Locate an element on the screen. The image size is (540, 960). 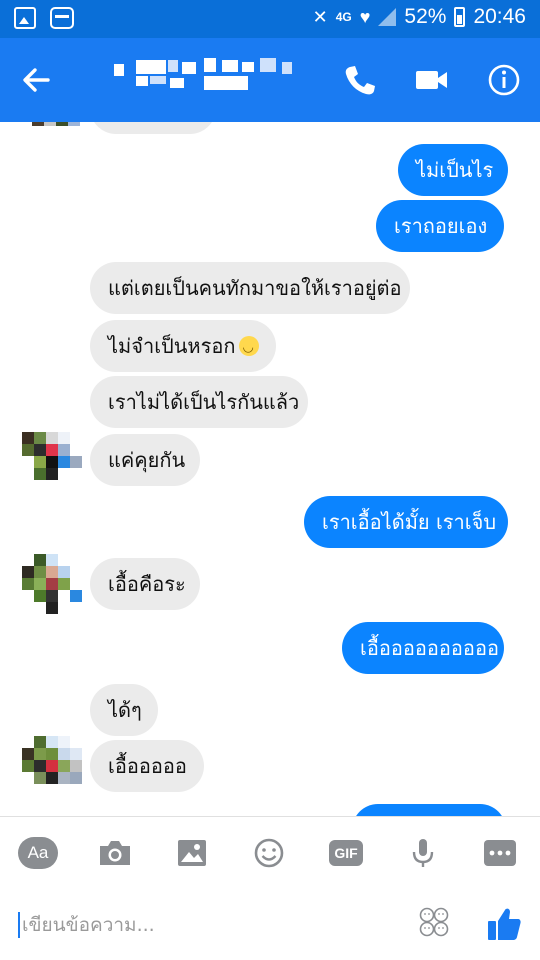
message-bubble-outgoing: เราเอื้อได้มั้ย เราเจ็บ is located at coordinates (406, 522).